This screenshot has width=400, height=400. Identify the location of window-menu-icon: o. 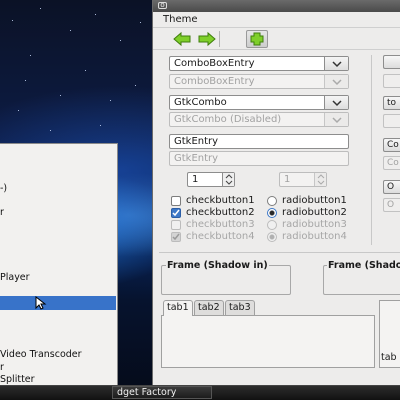
(162, 5).